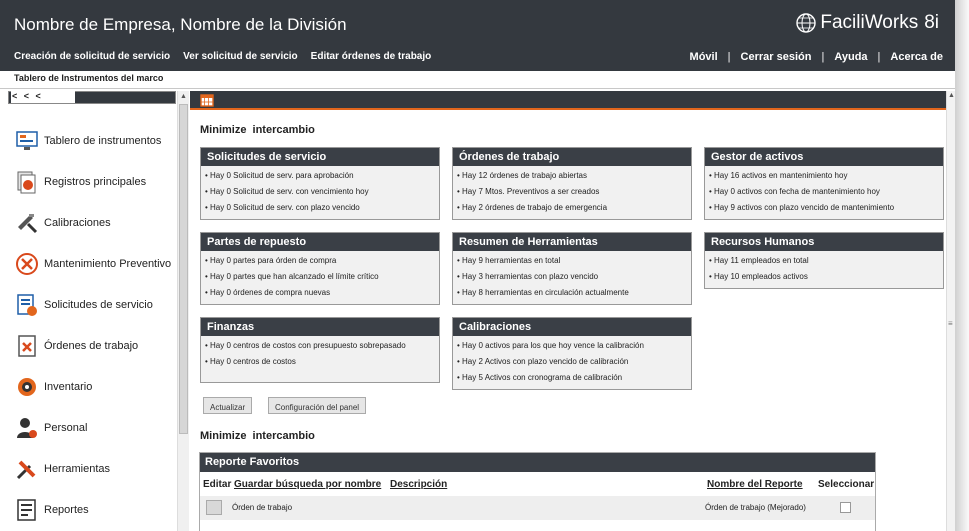  Describe the element at coordinates (776, 57) in the screenshot. I see `nav-logout: Cerrar sesión` at that location.